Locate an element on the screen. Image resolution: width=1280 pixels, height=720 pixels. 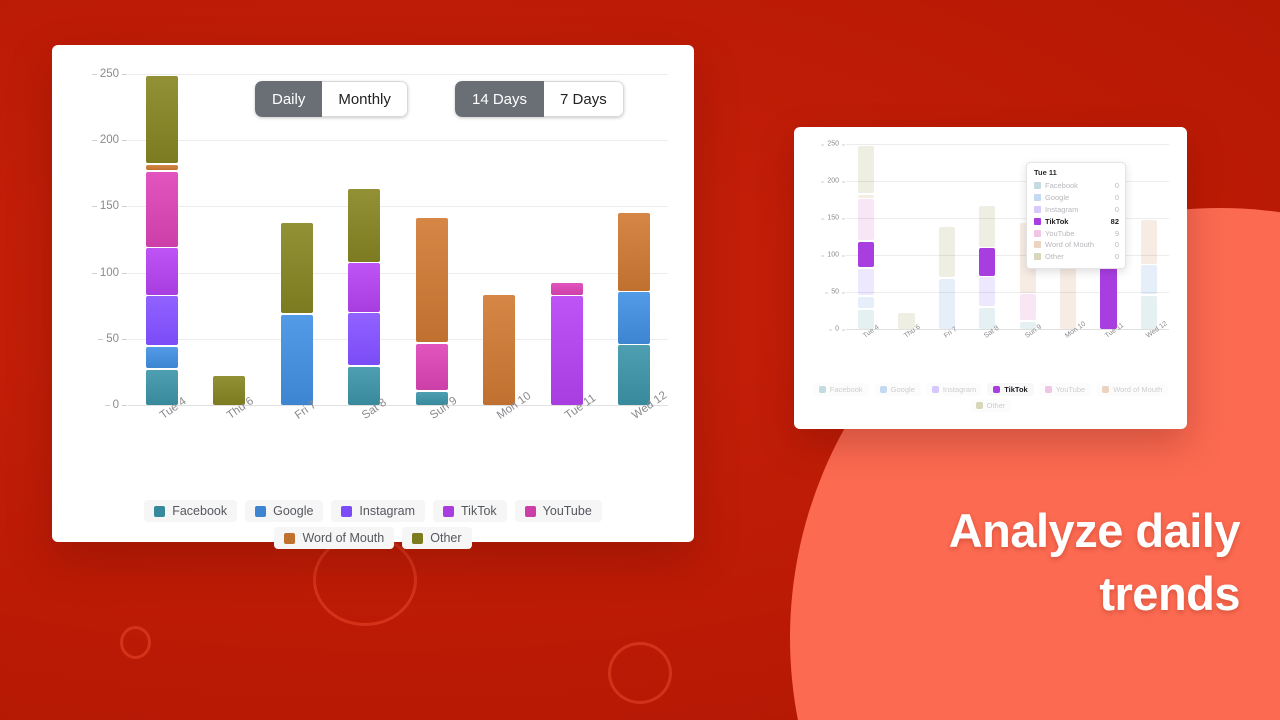
legend-label: Other is located at coordinates (446, 538).